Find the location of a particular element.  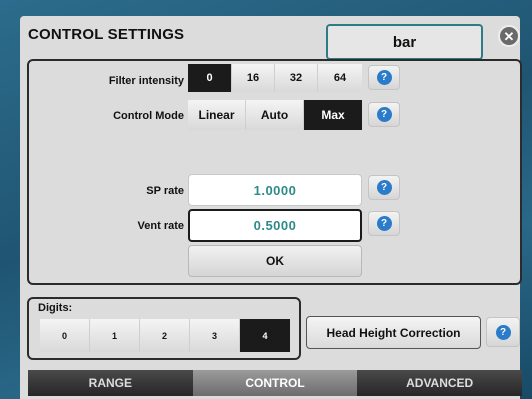

filter-option-32: 32 is located at coordinates (296, 78).